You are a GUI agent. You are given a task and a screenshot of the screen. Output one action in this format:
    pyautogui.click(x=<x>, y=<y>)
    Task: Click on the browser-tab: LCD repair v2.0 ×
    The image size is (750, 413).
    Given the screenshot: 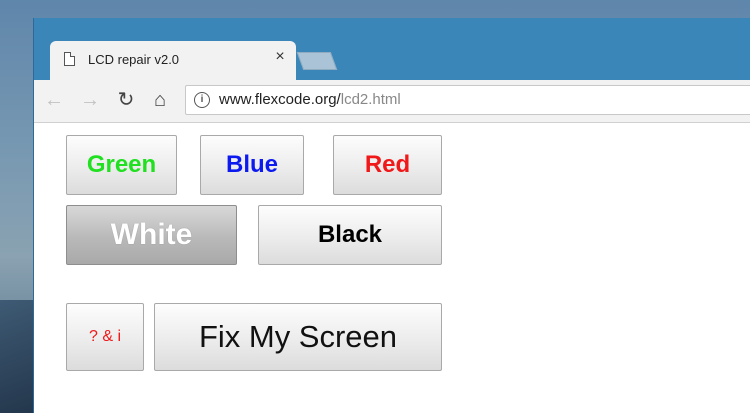 What is the action you would take?
    pyautogui.click(x=173, y=61)
    